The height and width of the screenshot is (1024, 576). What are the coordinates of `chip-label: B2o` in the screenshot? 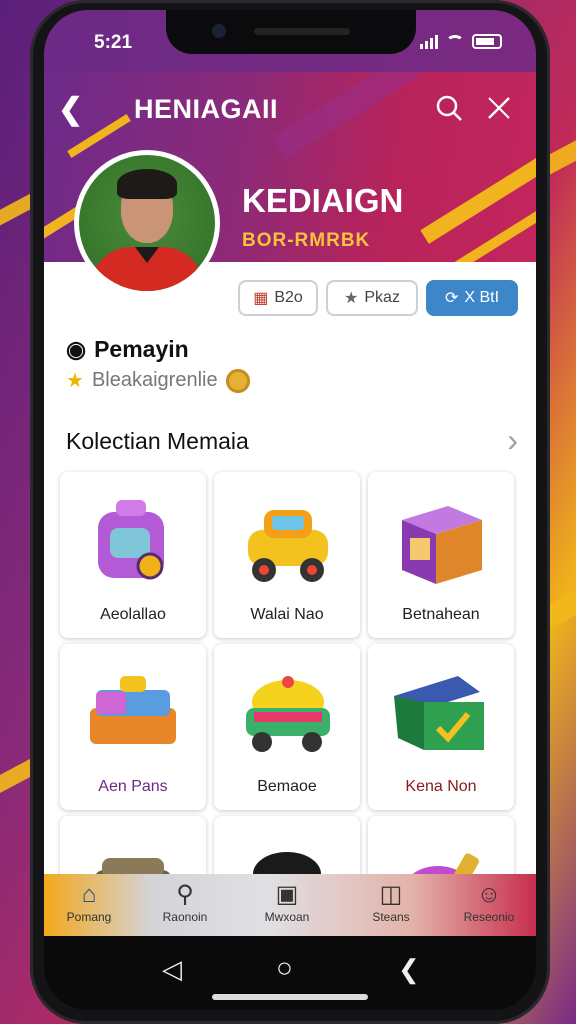 It's located at (288, 297).